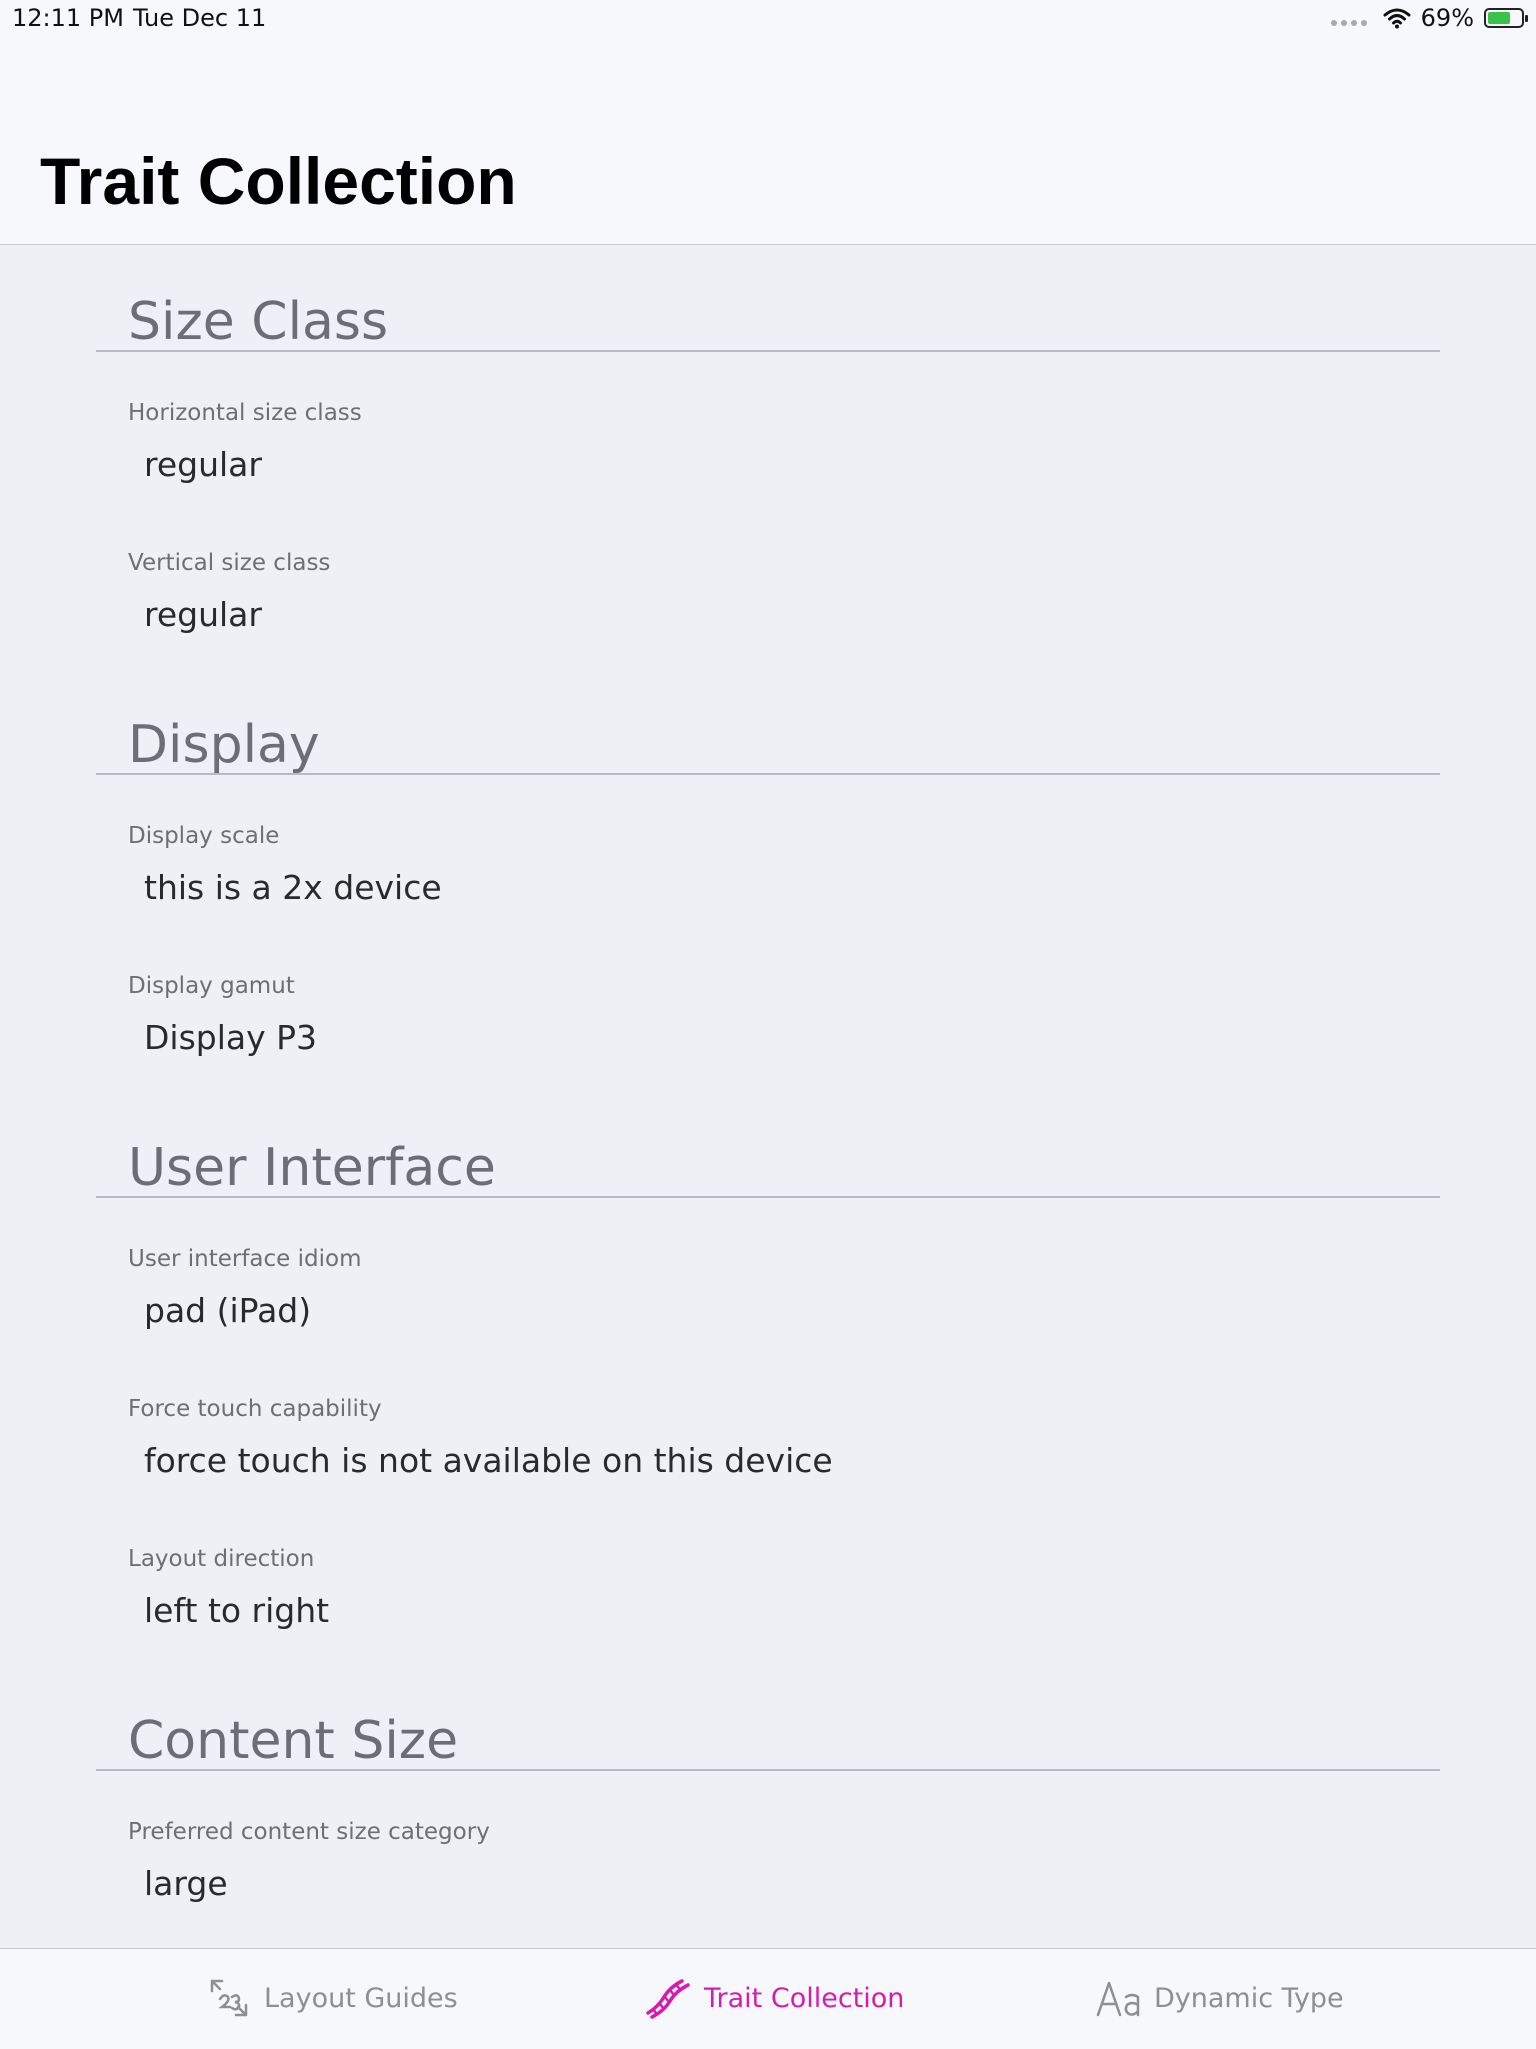  I want to click on dna-icon, so click(668, 1999).